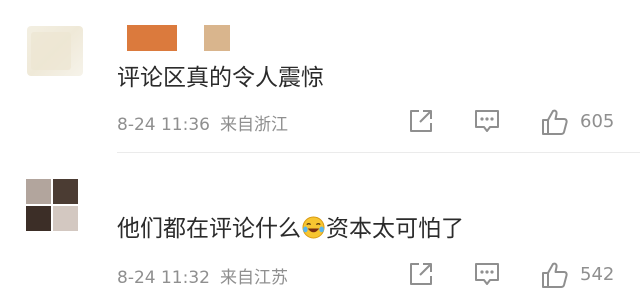 The height and width of the screenshot is (296, 640). What do you see at coordinates (313, 227) in the screenshot?
I see `laugh-cry-emoji-icon` at bounding box center [313, 227].